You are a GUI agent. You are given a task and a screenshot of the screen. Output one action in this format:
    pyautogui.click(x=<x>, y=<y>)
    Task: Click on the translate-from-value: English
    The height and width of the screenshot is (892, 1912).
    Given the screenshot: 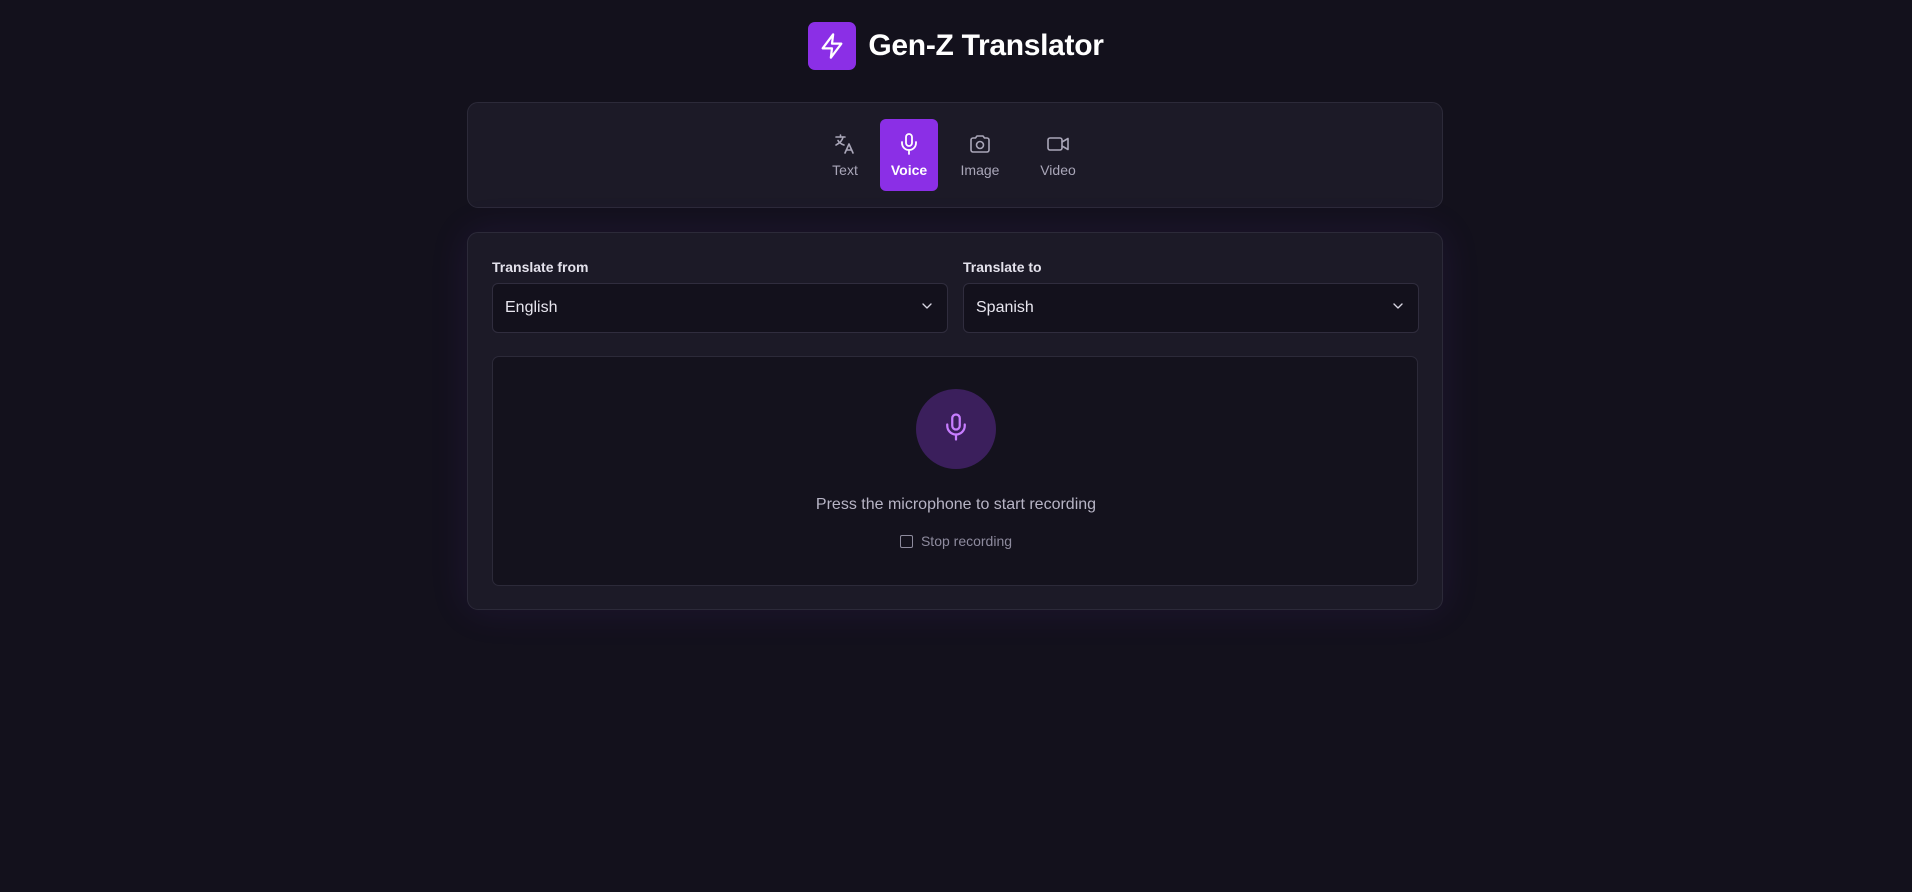 What is the action you would take?
    pyautogui.click(x=531, y=307)
    